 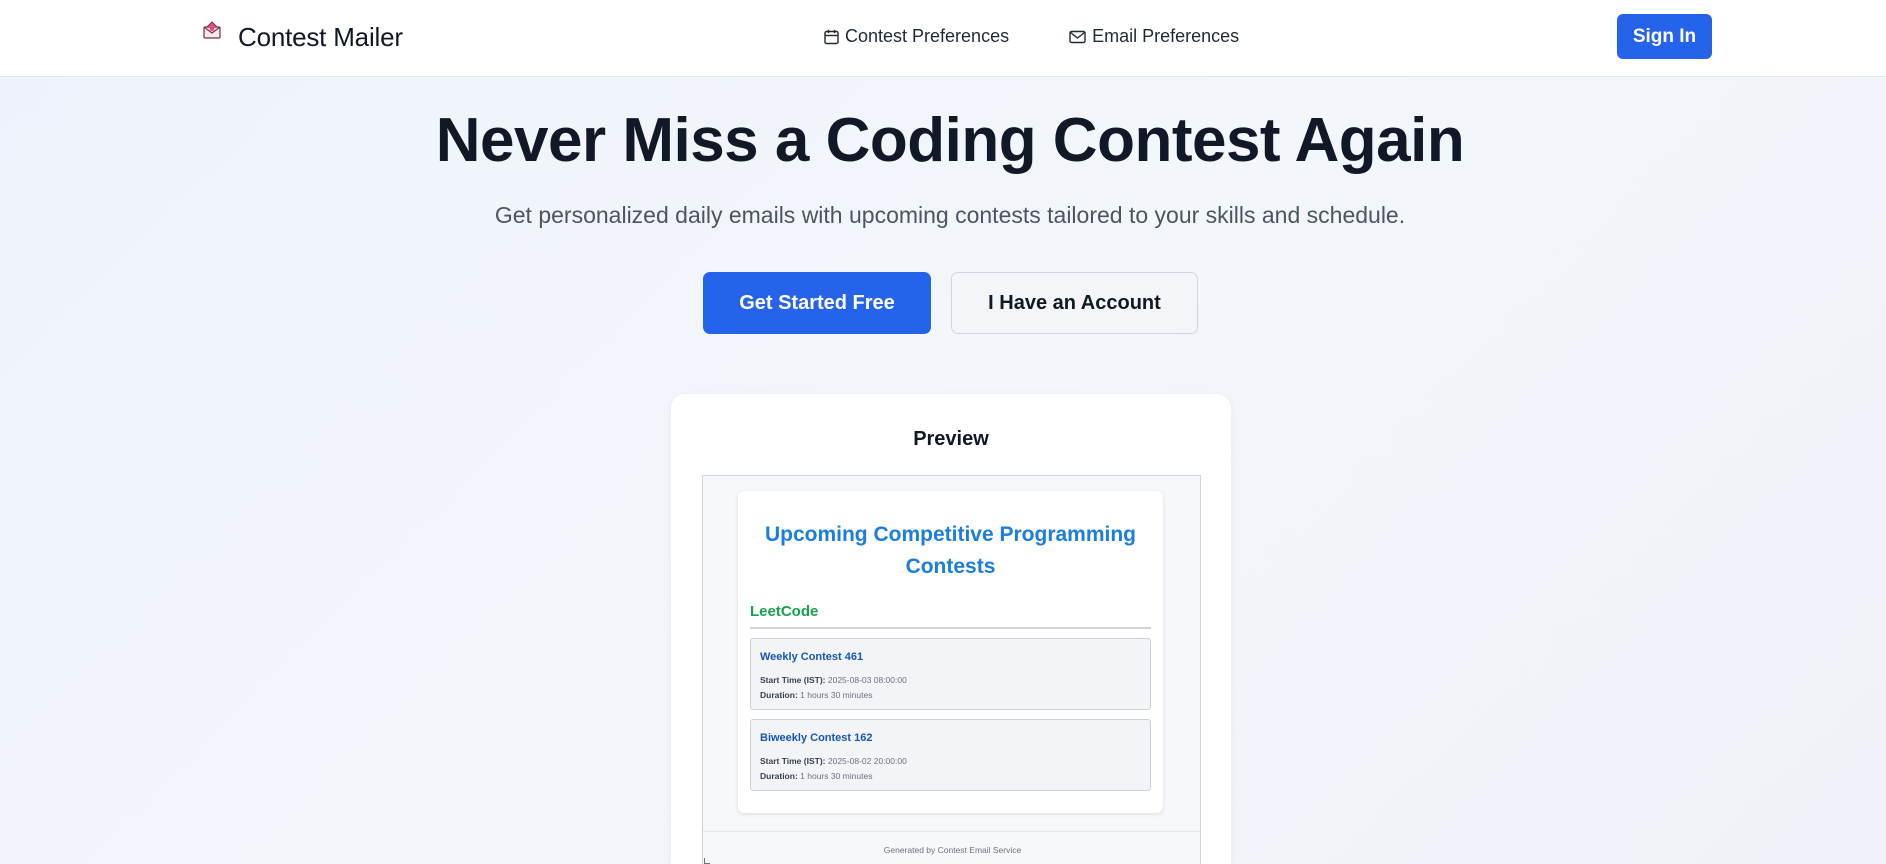 I want to click on email-footer: Generated by Contest Email Service, so click(x=952, y=850).